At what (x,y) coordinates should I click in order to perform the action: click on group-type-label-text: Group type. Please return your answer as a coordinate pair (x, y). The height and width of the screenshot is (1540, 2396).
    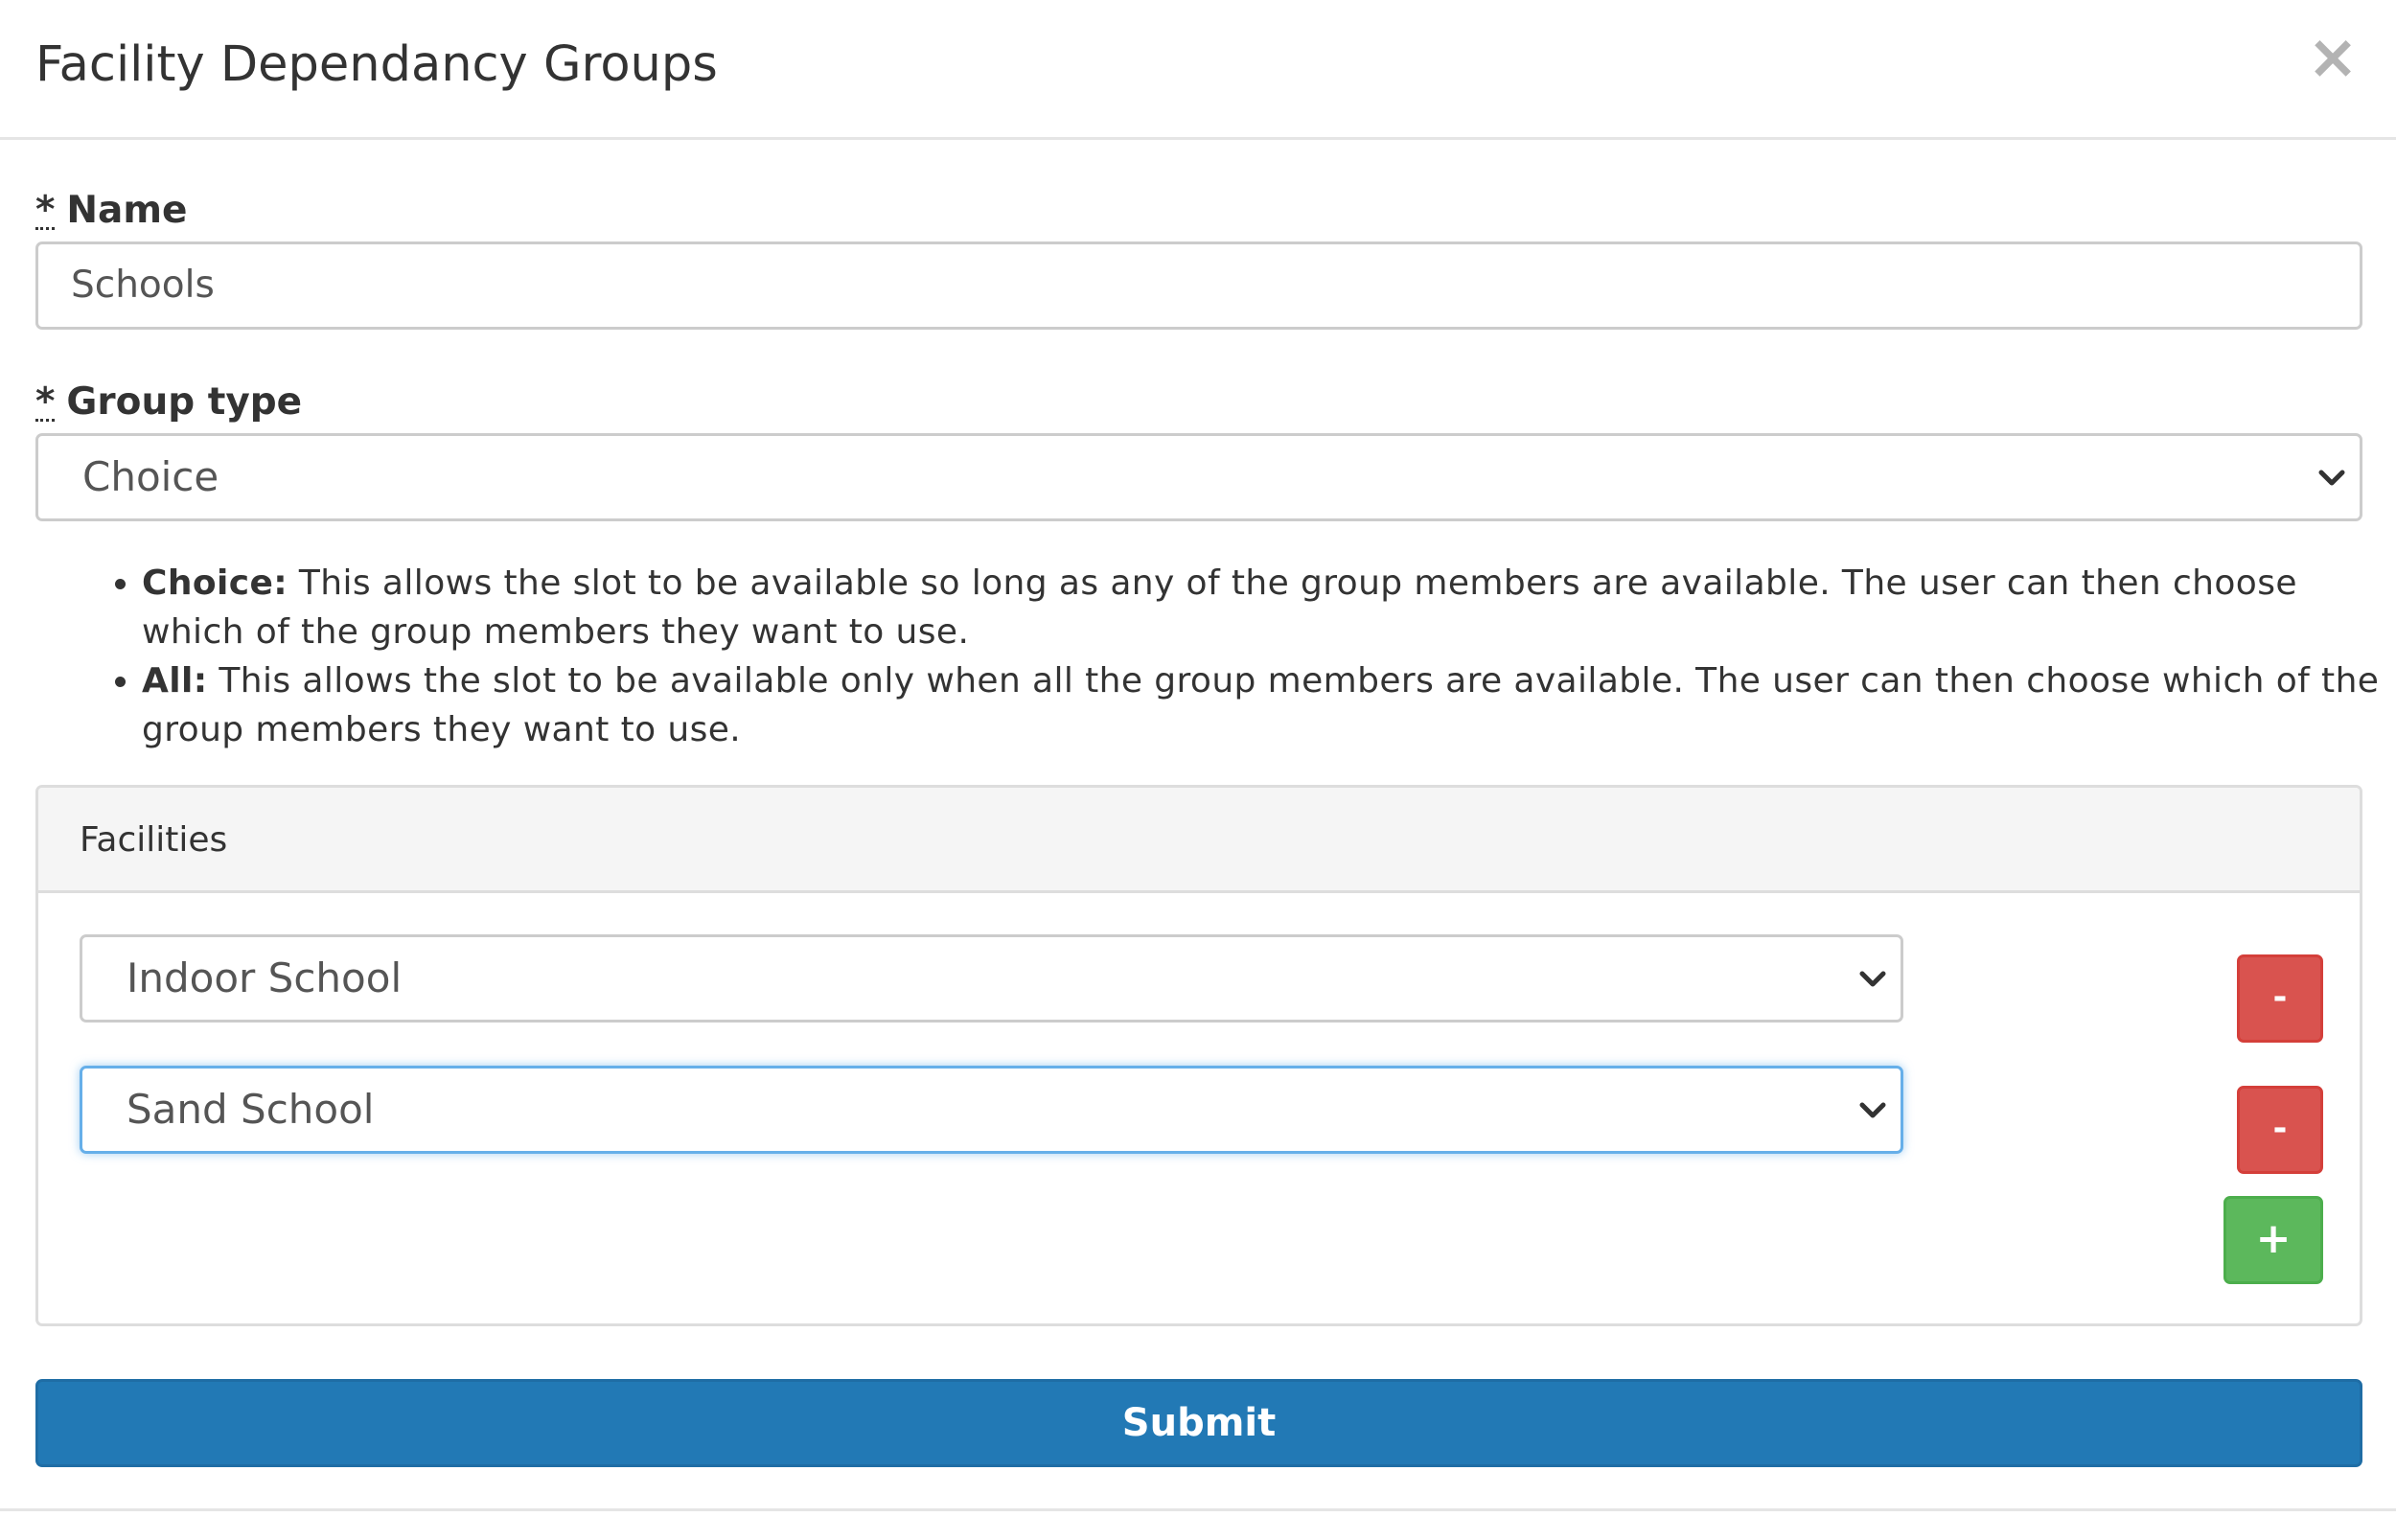
    Looking at the image, I should click on (185, 402).